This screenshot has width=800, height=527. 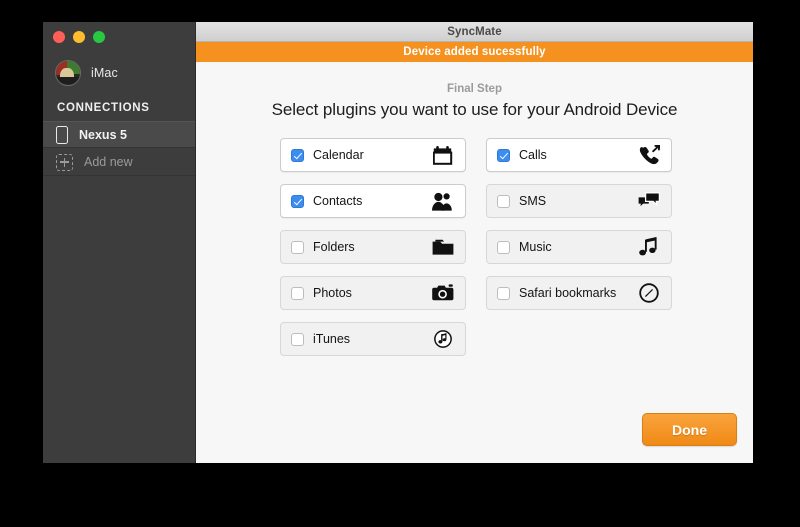 I want to click on done-button-label: Done, so click(x=689, y=429).